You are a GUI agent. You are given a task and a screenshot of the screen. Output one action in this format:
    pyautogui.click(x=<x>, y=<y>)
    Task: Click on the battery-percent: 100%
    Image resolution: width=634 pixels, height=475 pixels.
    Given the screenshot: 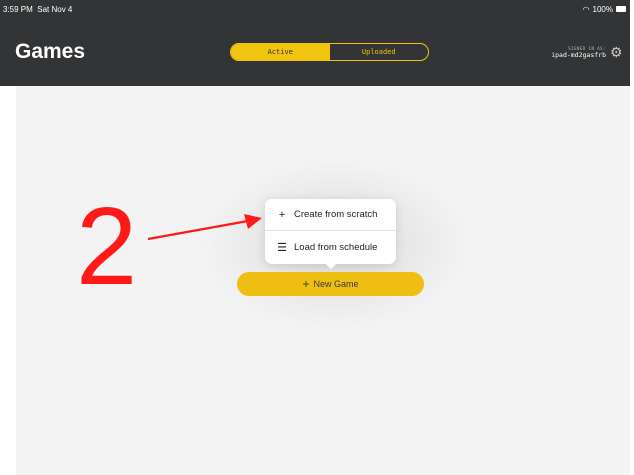 What is the action you would take?
    pyautogui.click(x=602, y=9)
    